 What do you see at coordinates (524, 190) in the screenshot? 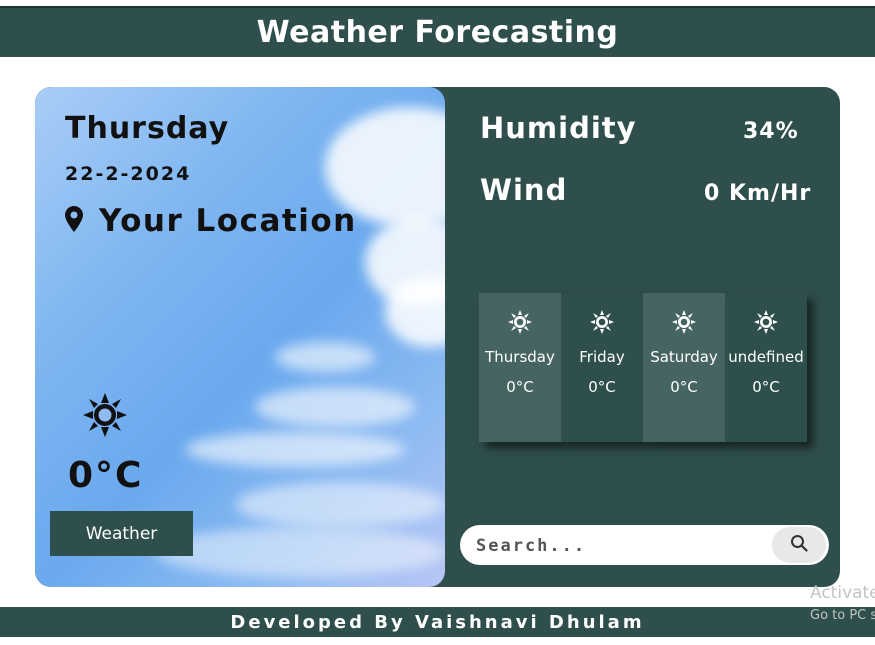
I see `wind-label: Wind` at bounding box center [524, 190].